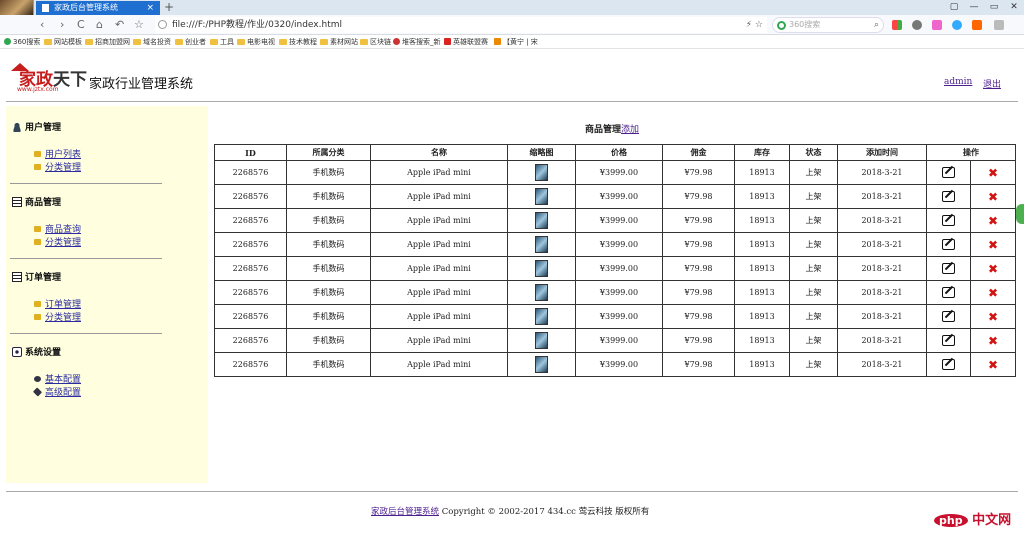  I want to click on bookmark-item: 招商加盟网, so click(107, 42).